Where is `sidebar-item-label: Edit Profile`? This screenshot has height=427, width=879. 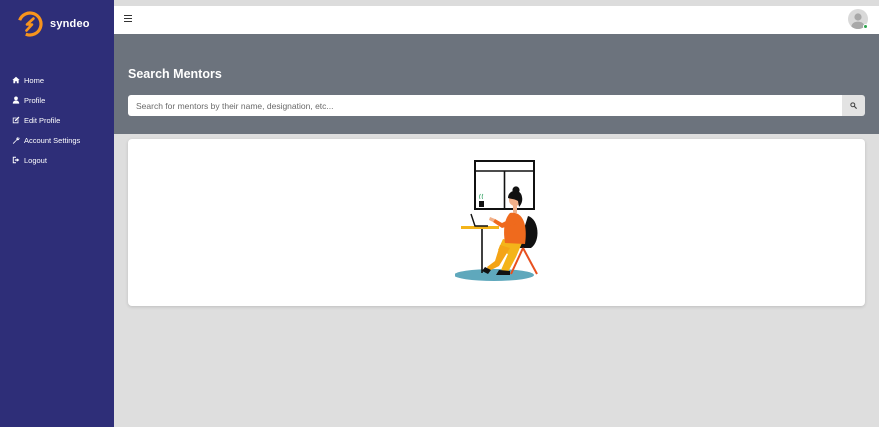
sidebar-item-label: Edit Profile is located at coordinates (42, 120).